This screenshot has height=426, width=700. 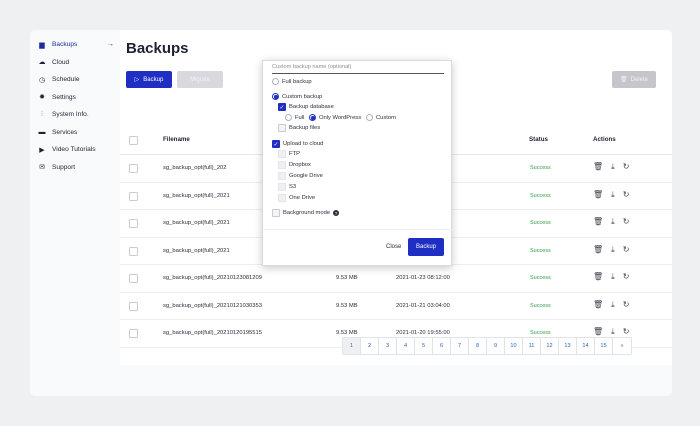 What do you see at coordinates (212, 333) in the screenshot?
I see `filename-cell: sg_backup_opt(full)_20210120195515` at bounding box center [212, 333].